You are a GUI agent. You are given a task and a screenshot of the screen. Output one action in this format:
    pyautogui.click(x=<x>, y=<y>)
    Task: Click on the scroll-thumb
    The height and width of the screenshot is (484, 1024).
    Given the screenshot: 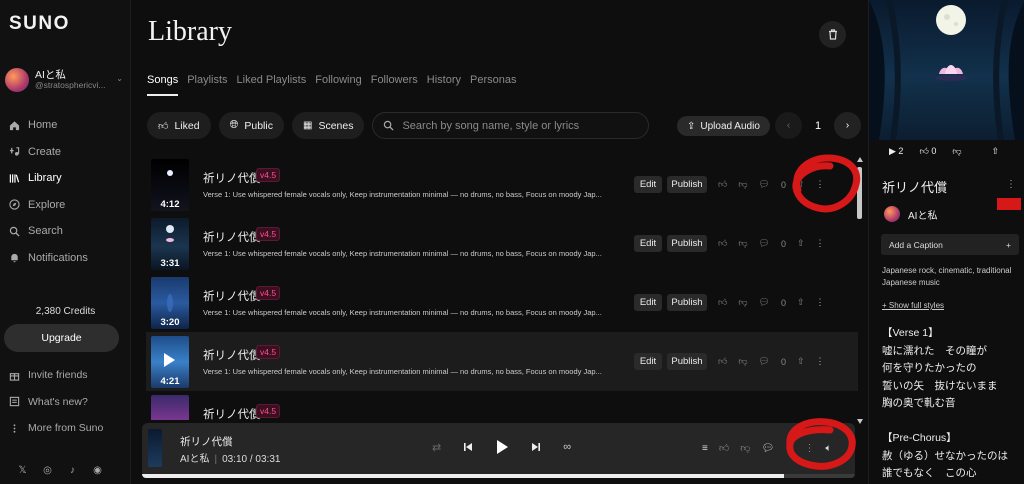 What is the action you would take?
    pyautogui.click(x=859, y=193)
    